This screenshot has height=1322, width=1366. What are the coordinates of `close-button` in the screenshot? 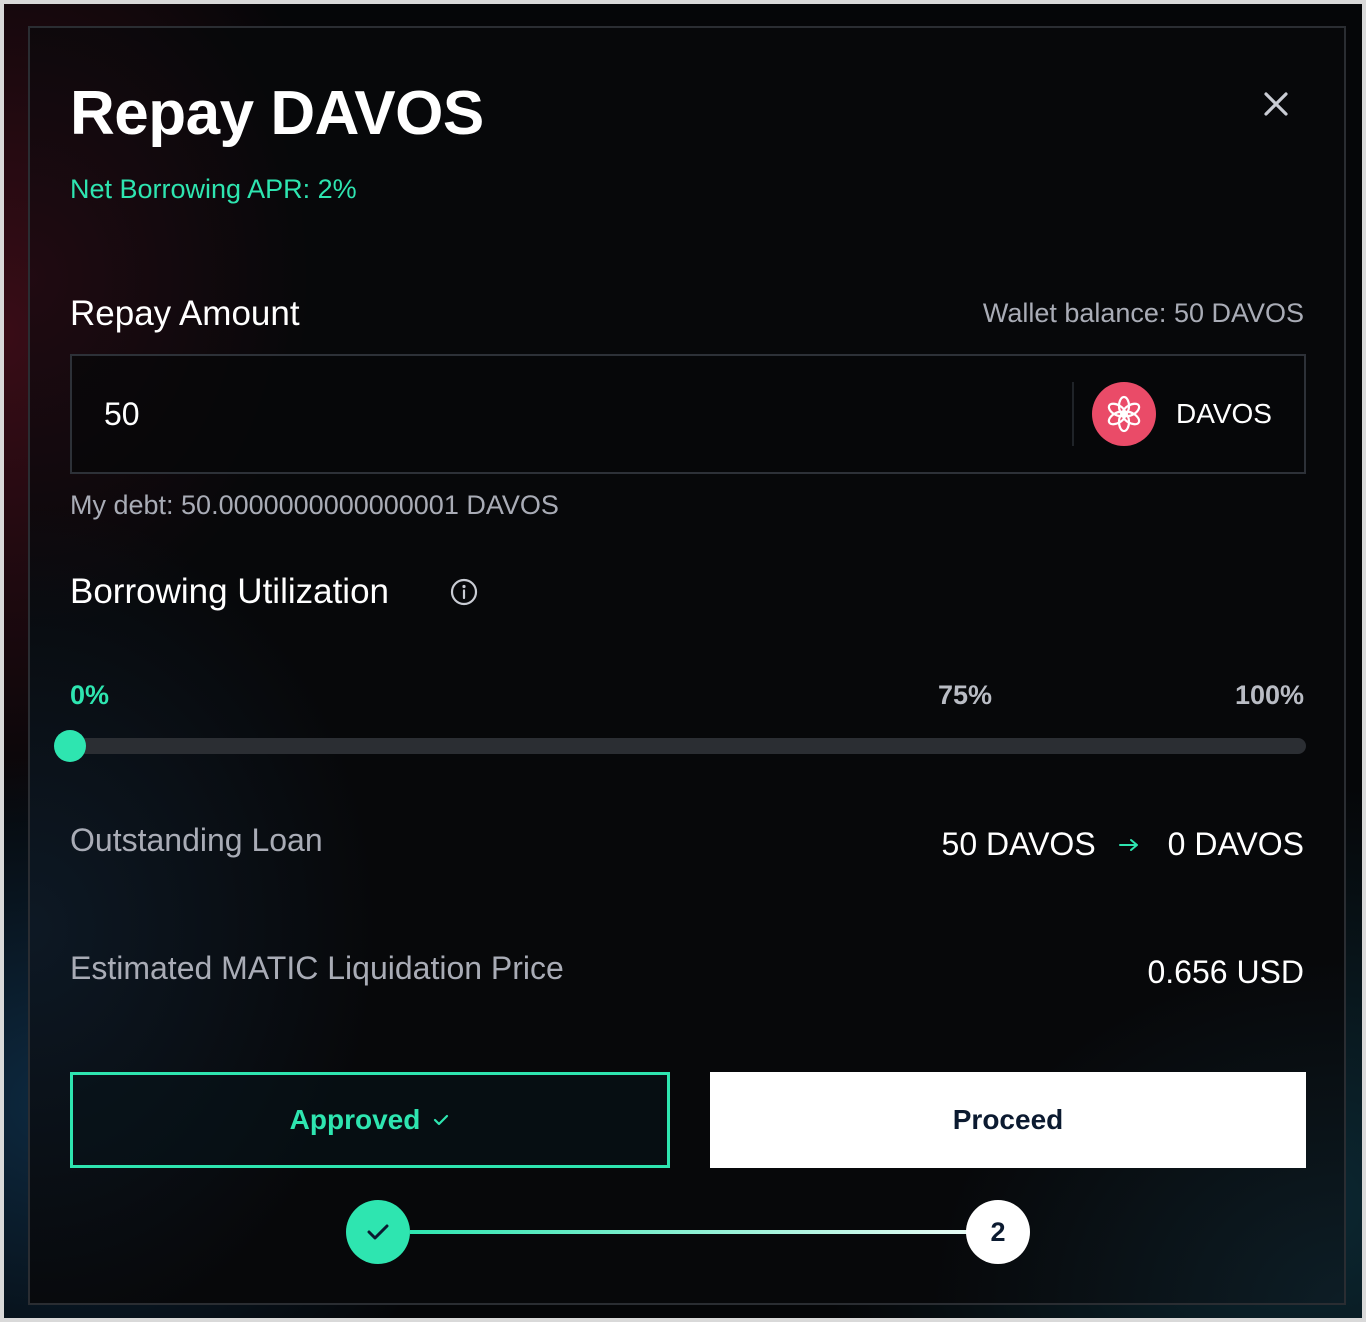 It's located at (1276, 104).